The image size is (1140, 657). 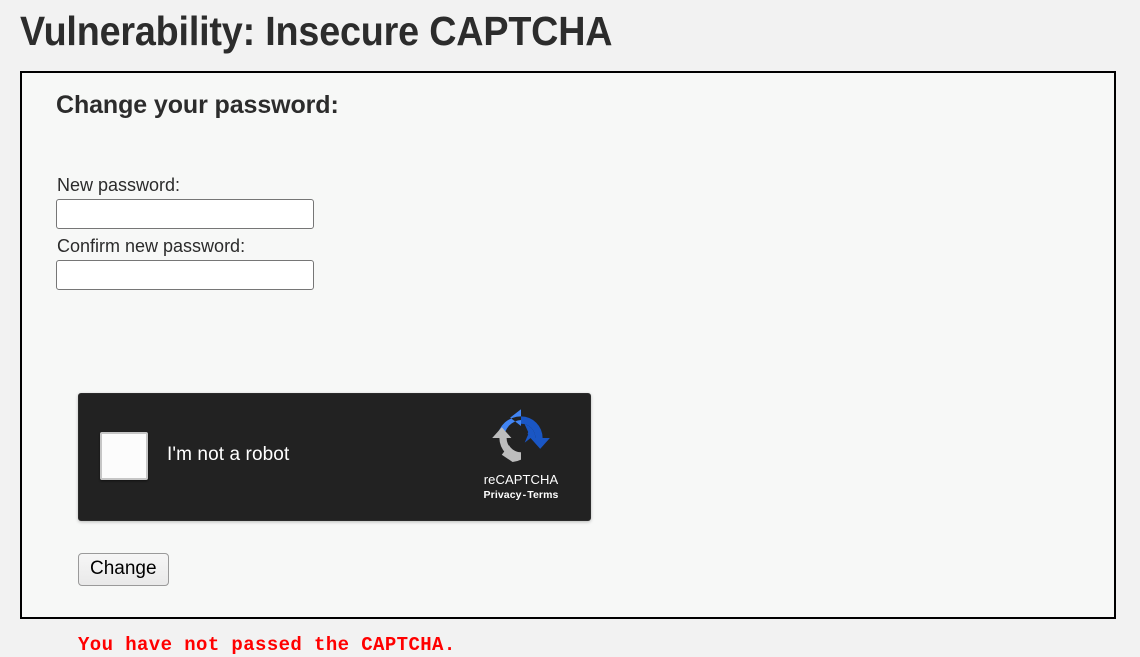 I want to click on recaptcha-brand: reCAPTCHA Privacy-Terms, so click(x=521, y=455).